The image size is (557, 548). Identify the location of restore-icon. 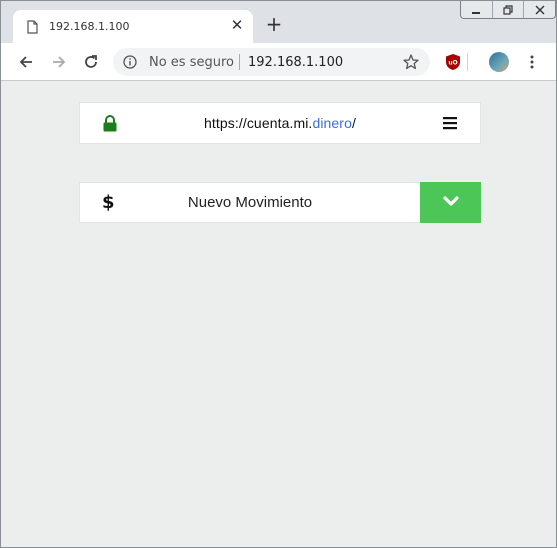
(509, 9).